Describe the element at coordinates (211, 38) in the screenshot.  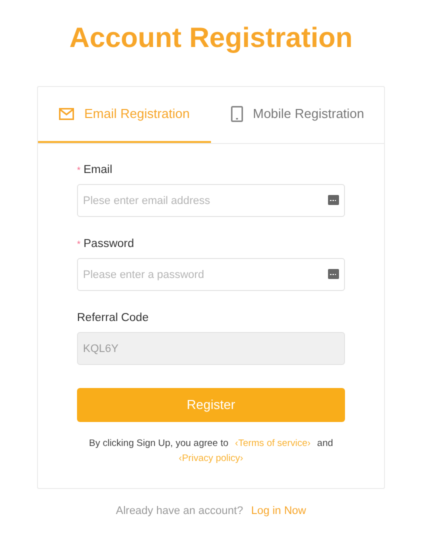
I see `page-title: Account Registration` at that location.